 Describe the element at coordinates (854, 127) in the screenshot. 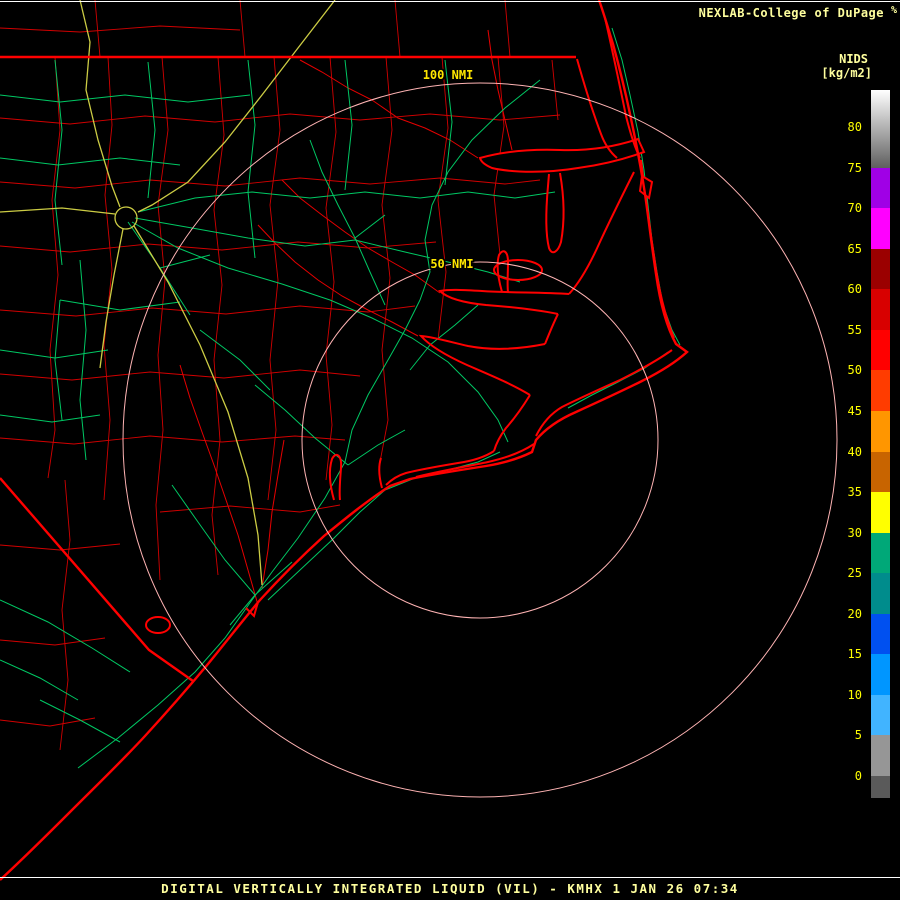

I see `colorbar-tick: 80` at that location.